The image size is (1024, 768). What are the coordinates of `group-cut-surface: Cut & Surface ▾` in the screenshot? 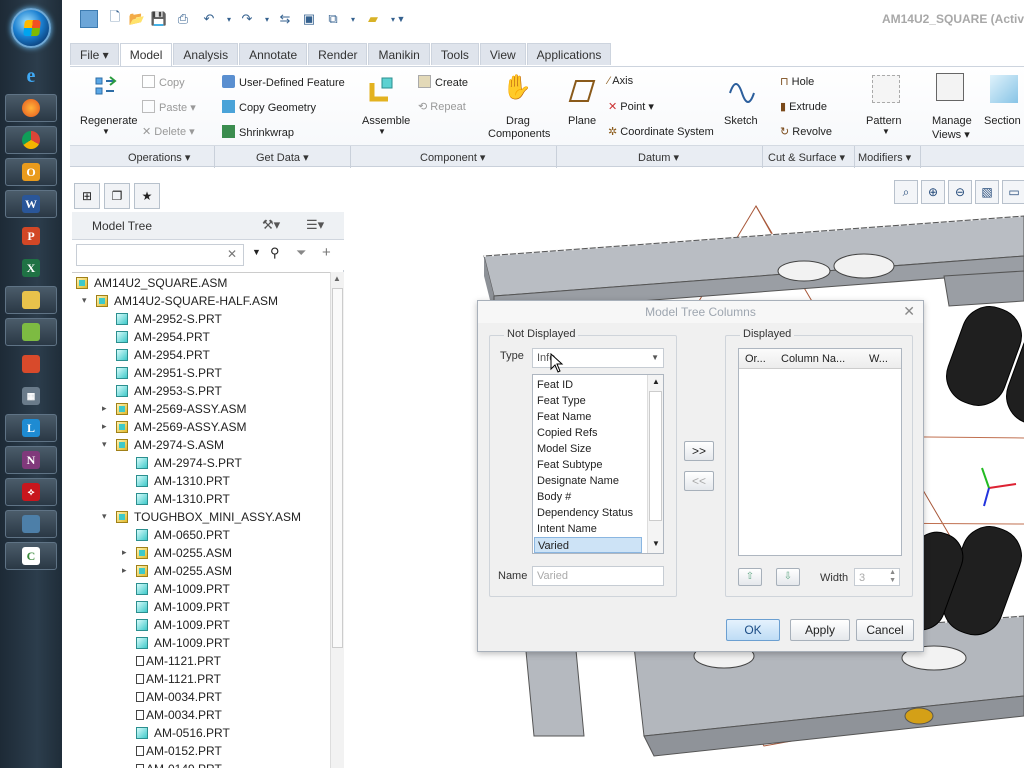 It's located at (806, 157).